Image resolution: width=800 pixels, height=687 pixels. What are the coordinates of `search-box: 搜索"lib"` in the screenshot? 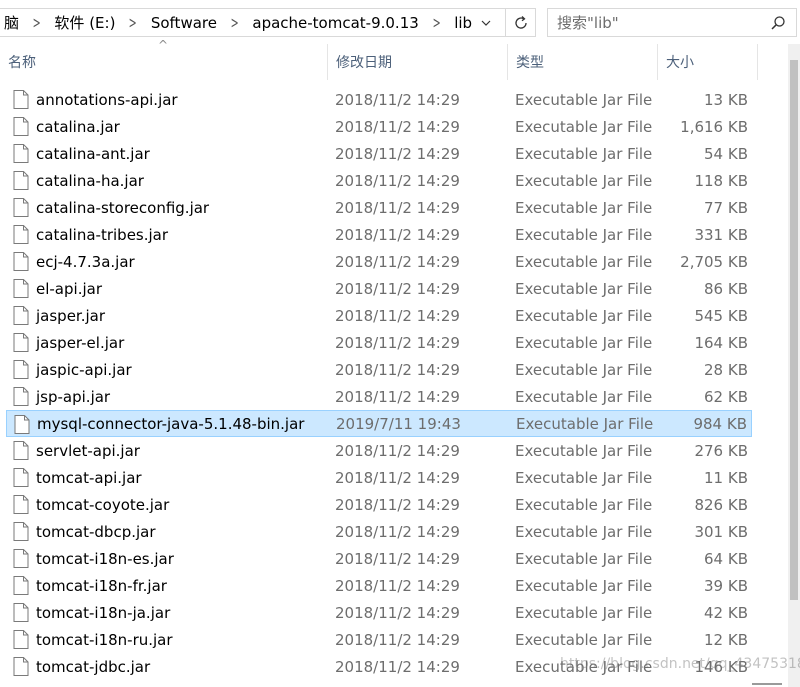 It's located at (672, 22).